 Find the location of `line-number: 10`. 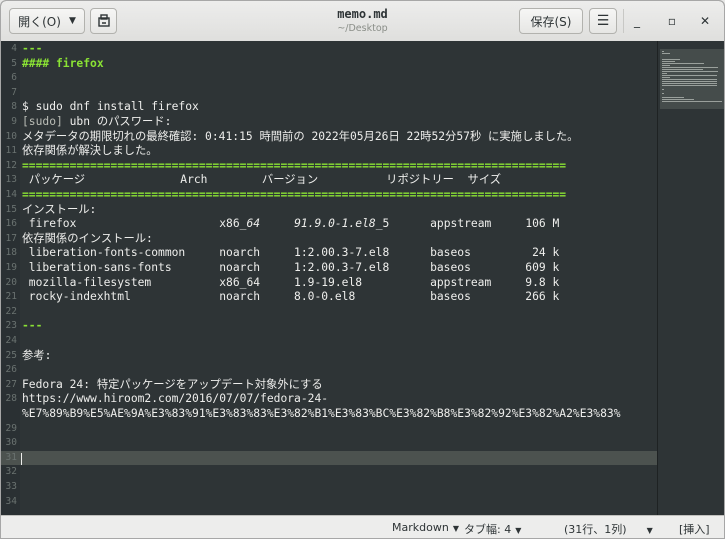

line-number: 10 is located at coordinates (11, 136).